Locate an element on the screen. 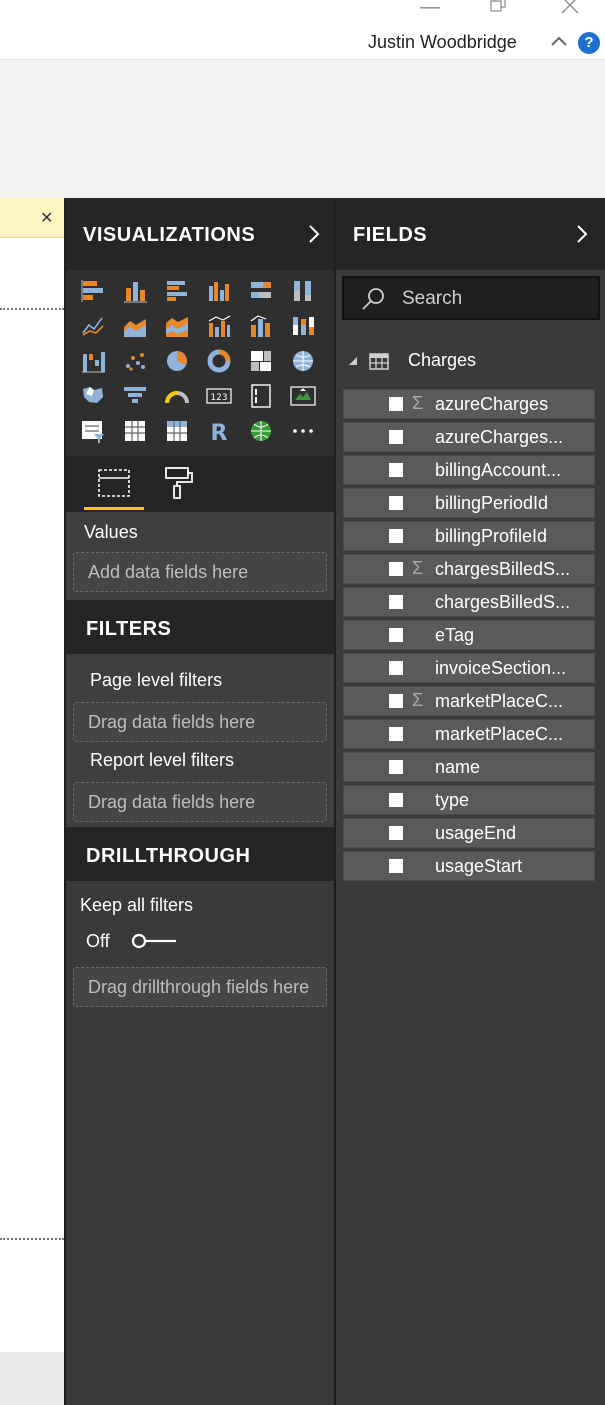 The image size is (605, 1405). table-icon is located at coordinates (135, 431).